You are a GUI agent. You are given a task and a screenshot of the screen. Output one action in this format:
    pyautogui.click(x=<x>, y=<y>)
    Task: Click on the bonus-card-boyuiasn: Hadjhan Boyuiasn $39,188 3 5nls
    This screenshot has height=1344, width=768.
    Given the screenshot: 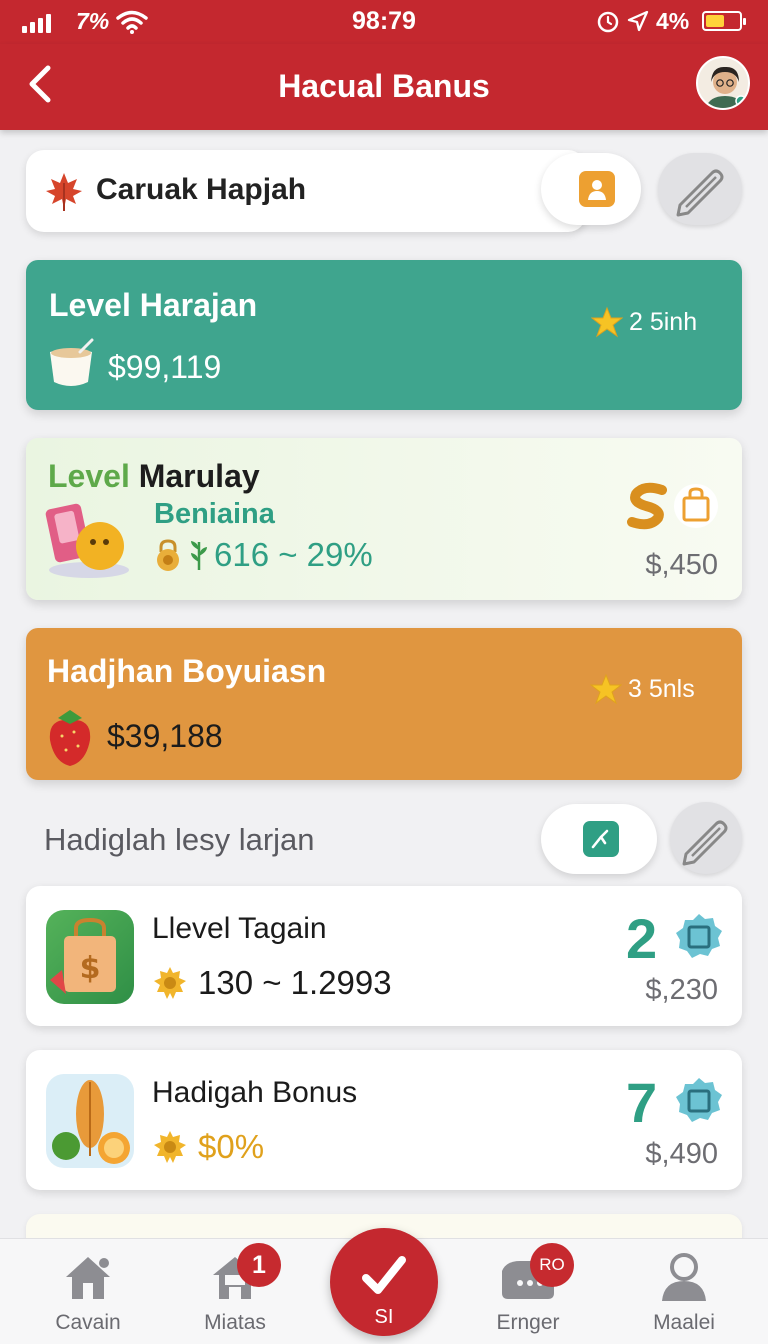 What is the action you would take?
    pyautogui.click(x=384, y=704)
    